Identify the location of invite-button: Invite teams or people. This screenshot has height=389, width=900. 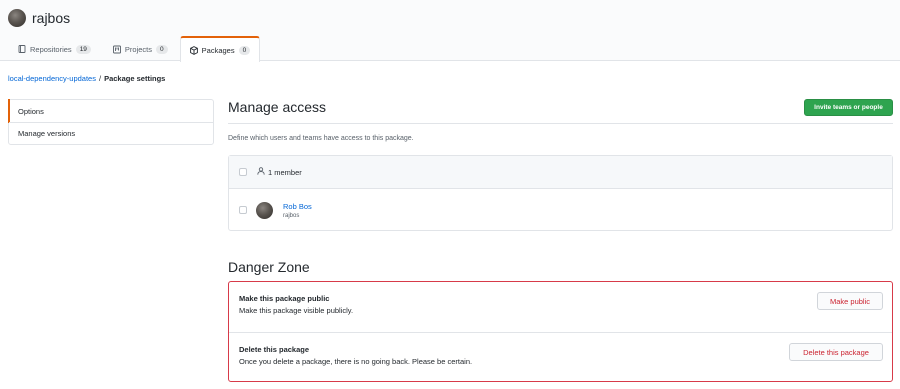
(848, 107).